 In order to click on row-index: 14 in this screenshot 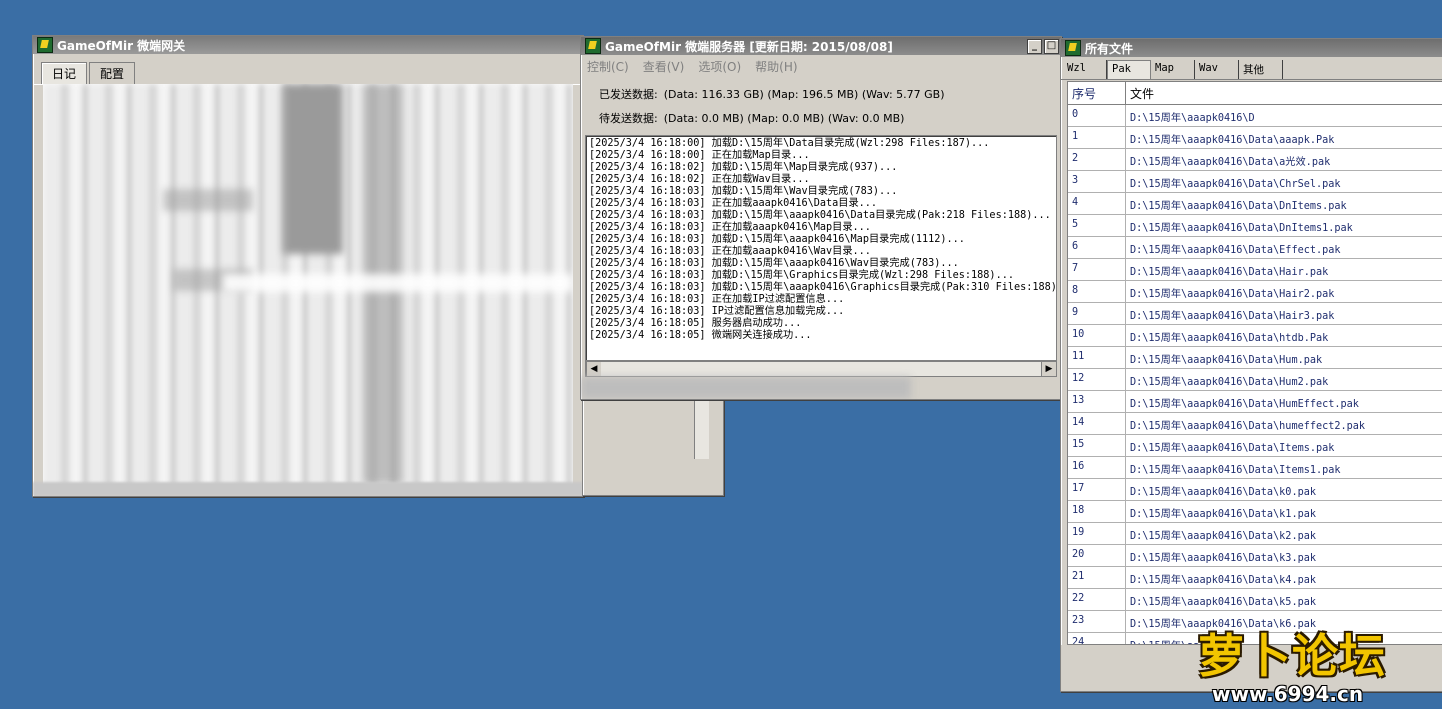, I will do `click(1097, 423)`.